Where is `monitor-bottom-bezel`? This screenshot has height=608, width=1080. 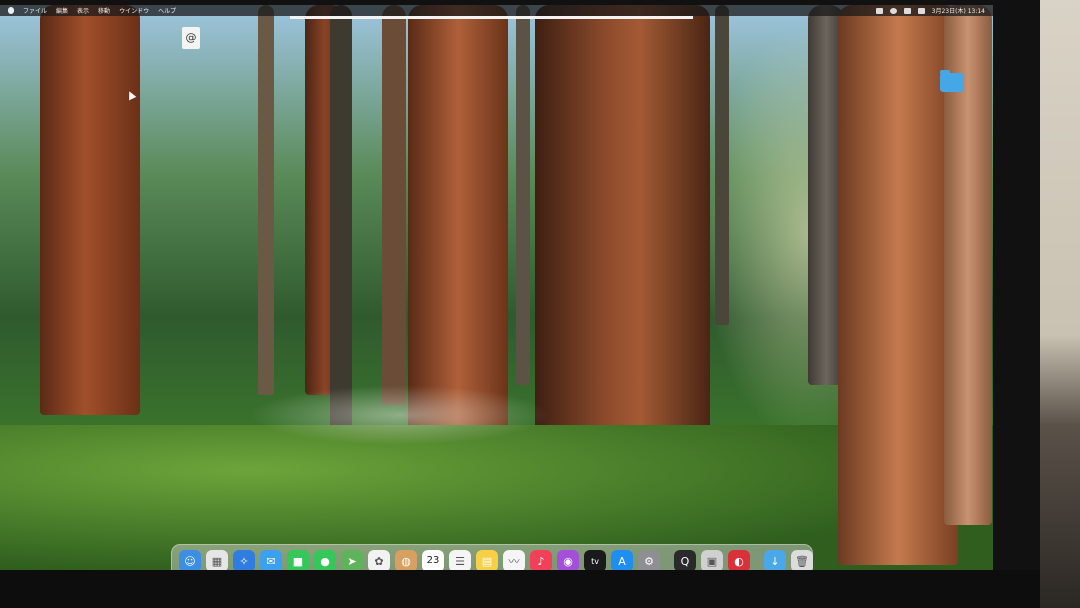
monitor-bottom-bezel is located at coordinates (520, 589).